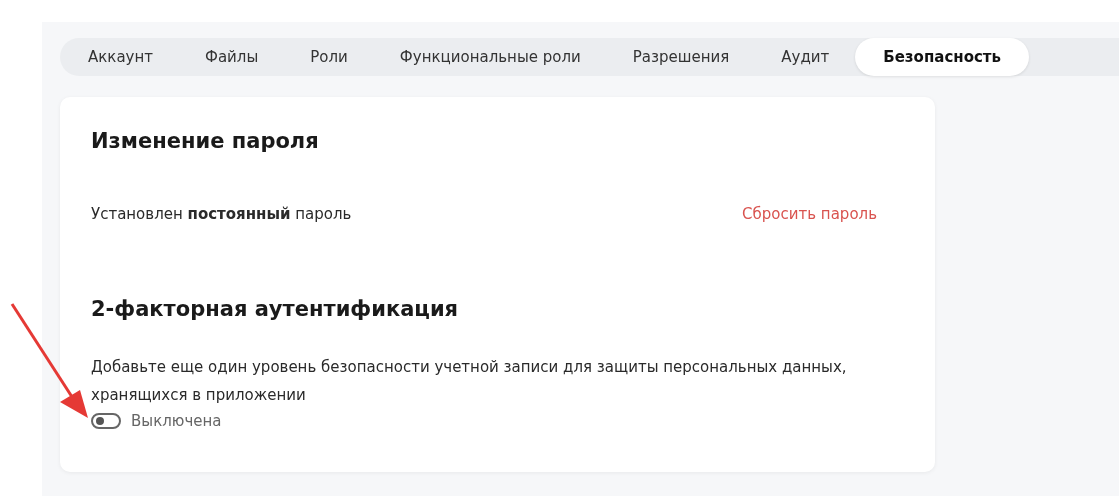  I want to click on tab: Безопасность, so click(942, 57).